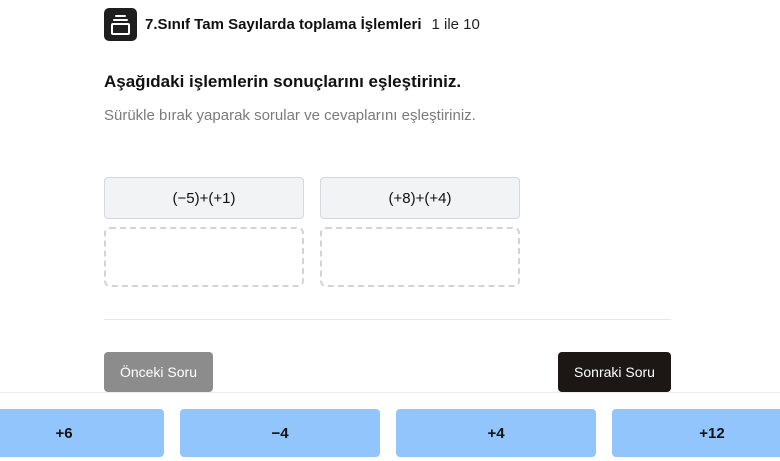 The height and width of the screenshot is (461, 780). Describe the element at coordinates (614, 372) in the screenshot. I see `next-question-button: Sonraki Soru` at that location.